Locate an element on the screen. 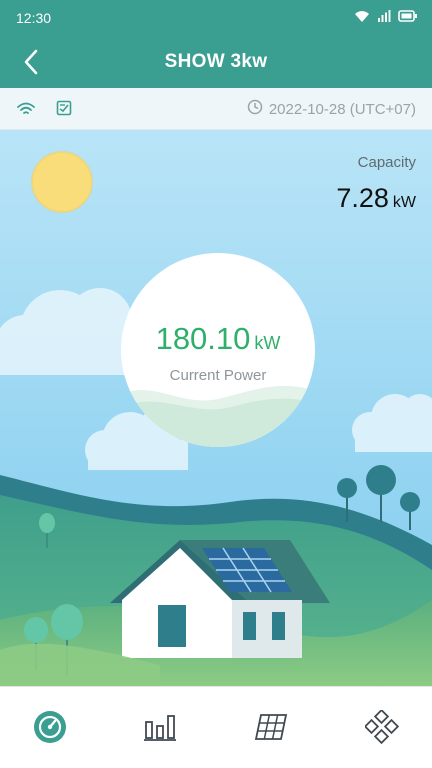 This screenshot has height=768, width=432. tab-devices is located at coordinates (382, 727).